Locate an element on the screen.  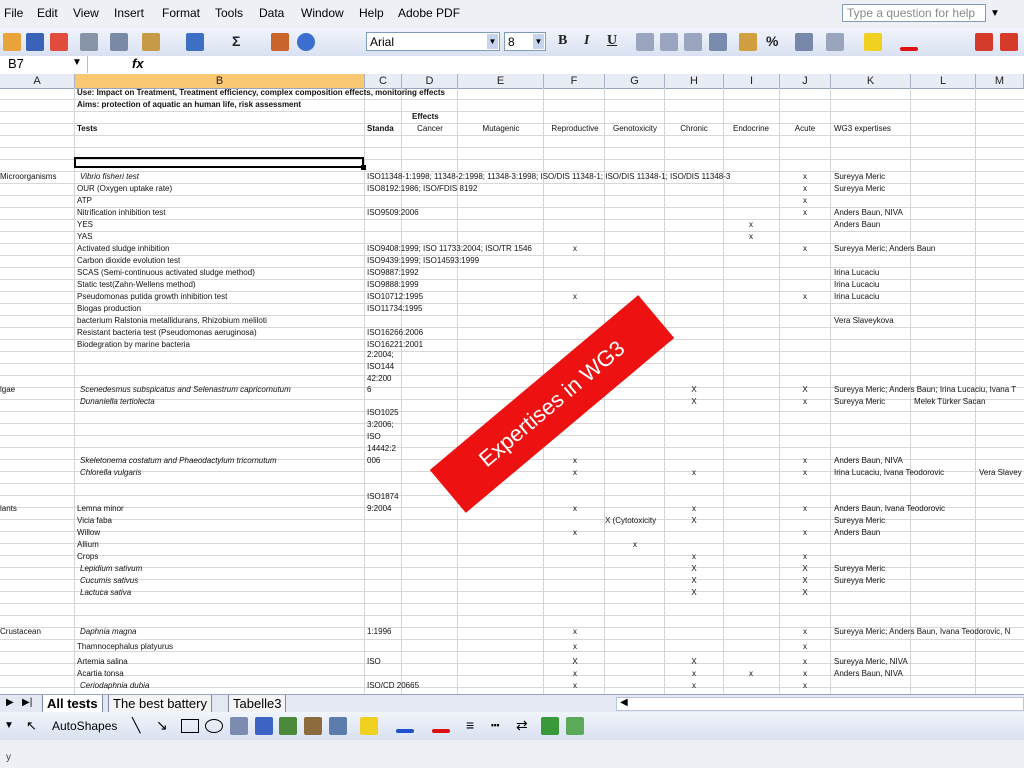
cell-standard: 1:1996 is located at coordinates (379, 632).